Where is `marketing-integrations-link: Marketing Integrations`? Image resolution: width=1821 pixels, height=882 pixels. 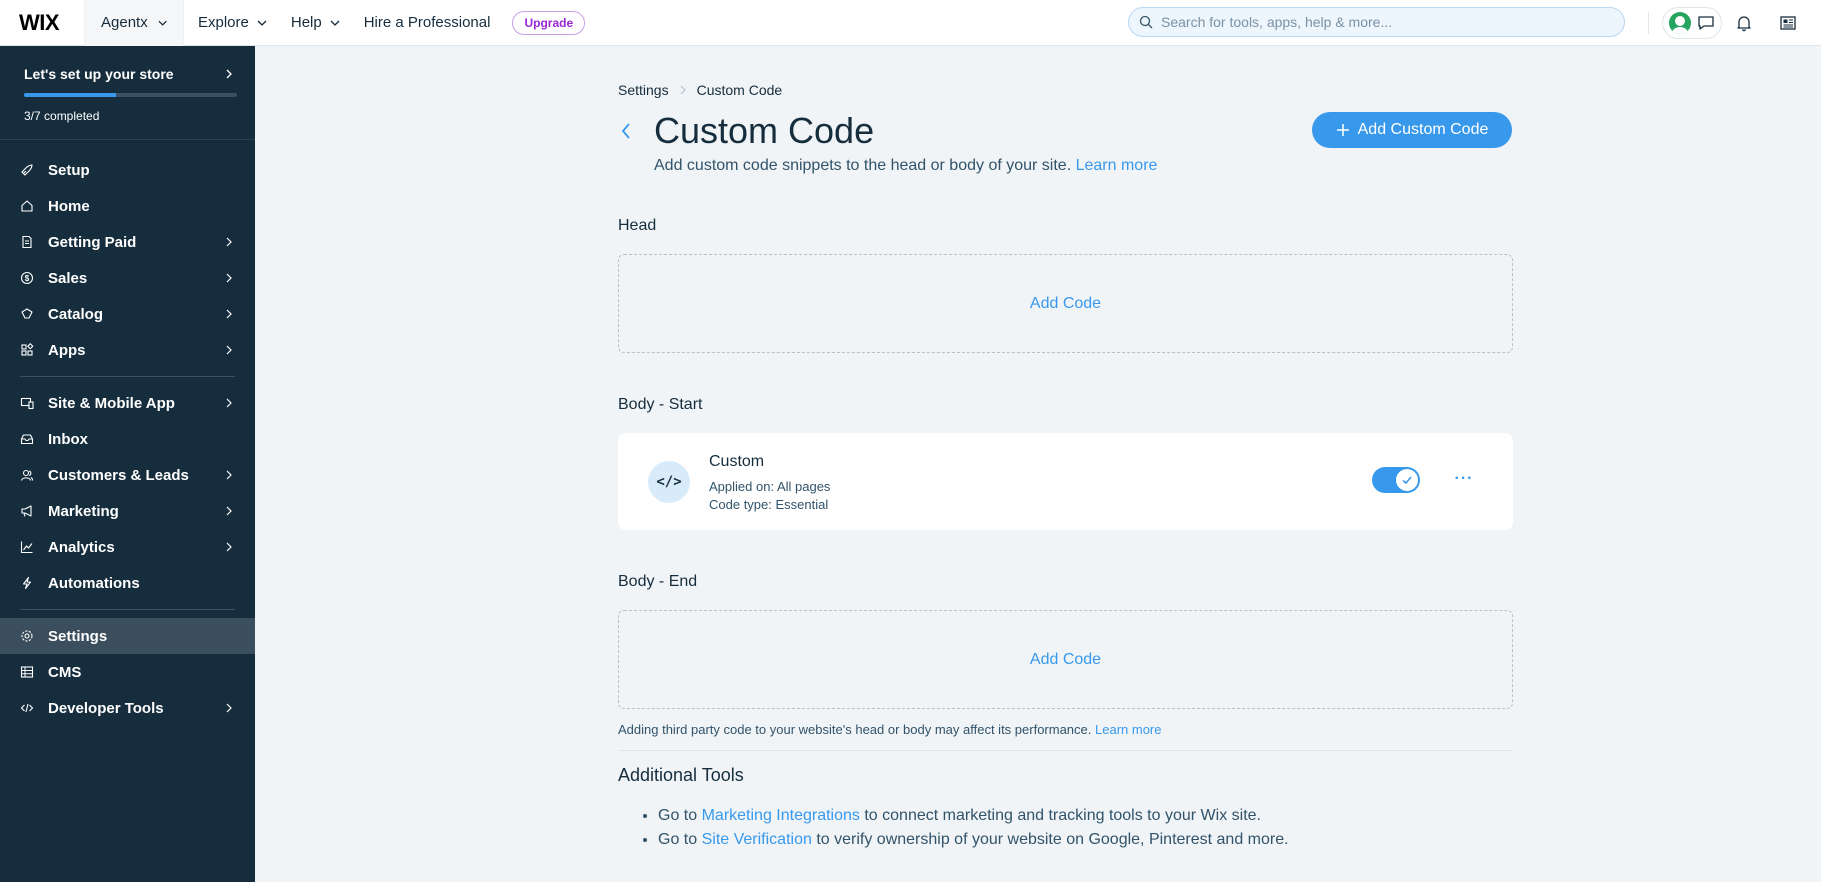 marketing-integrations-link: Marketing Integrations is located at coordinates (781, 815).